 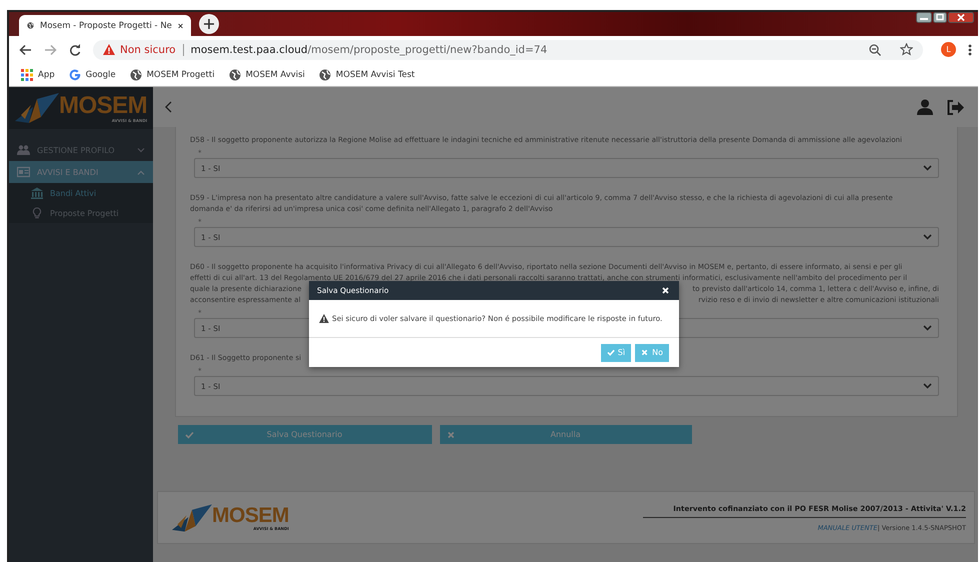 What do you see at coordinates (369, 50) in the screenshot?
I see `url-text: mosem.test.paa.cloud/mosem/proposte_progetti/new?bando_id=74` at bounding box center [369, 50].